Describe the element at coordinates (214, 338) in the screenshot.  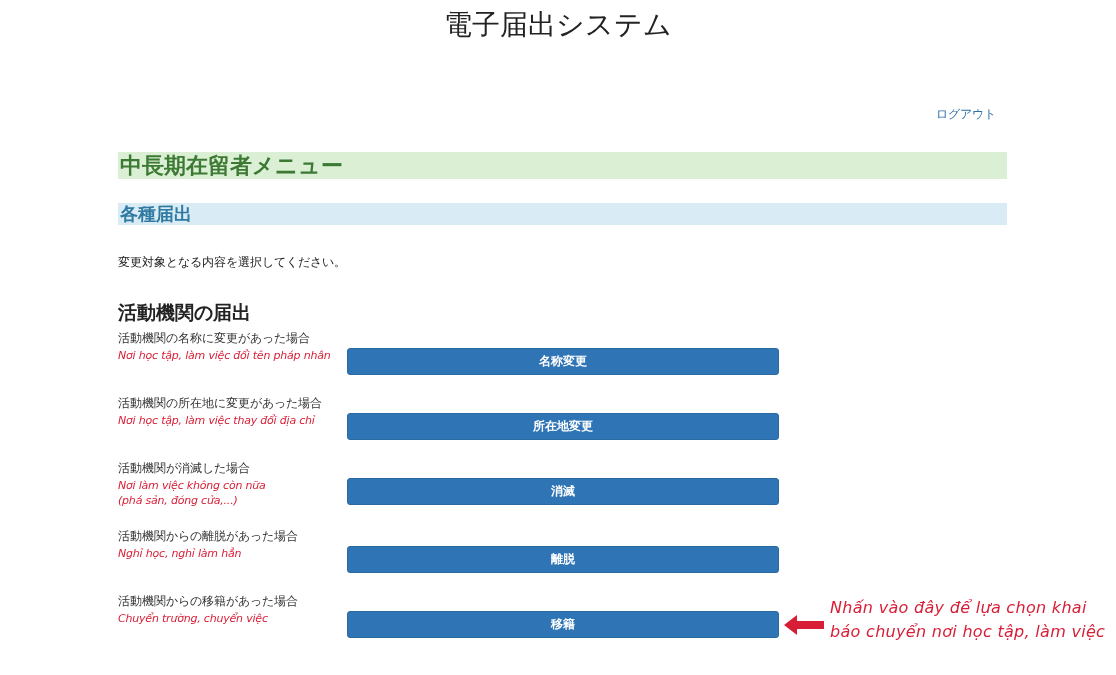
I see `item-label: 活動機関の名称に変更があった場合` at that location.